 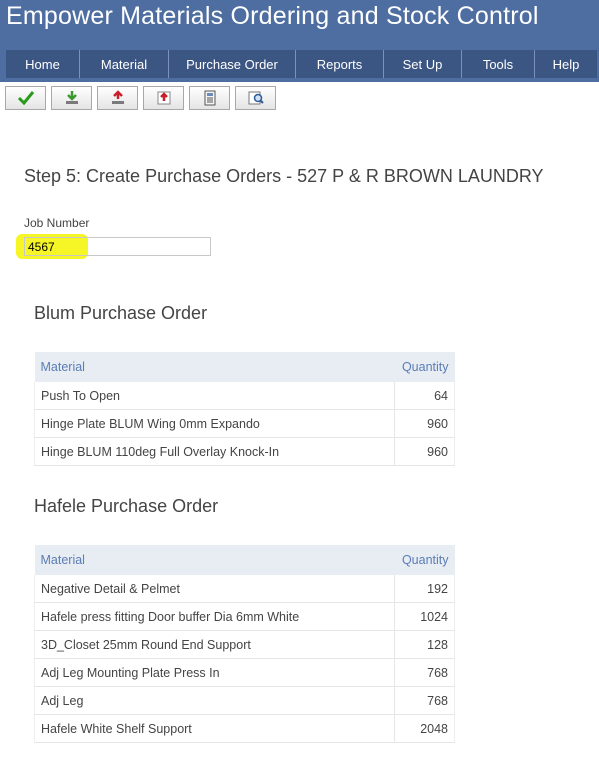 What do you see at coordinates (424, 616) in the screenshot?
I see `quantity-cell: 1024` at bounding box center [424, 616].